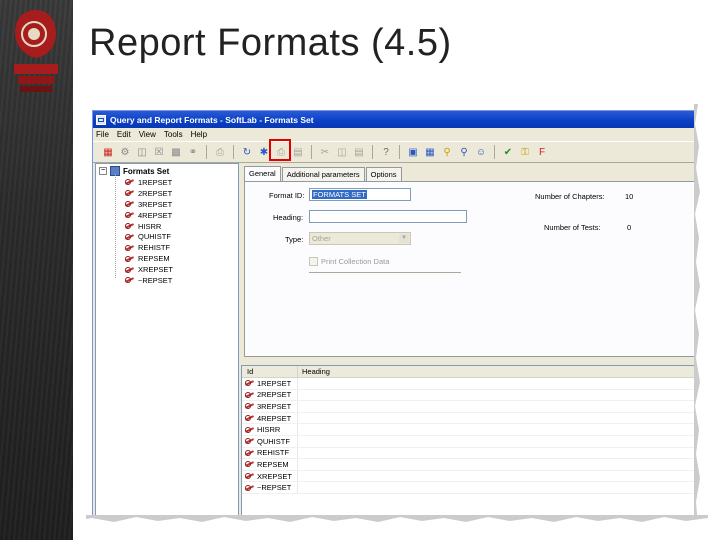 The width and height of the screenshot is (720, 540). Describe the element at coordinates (220, 152) in the screenshot. I see `export-icon: ⎙` at that location.